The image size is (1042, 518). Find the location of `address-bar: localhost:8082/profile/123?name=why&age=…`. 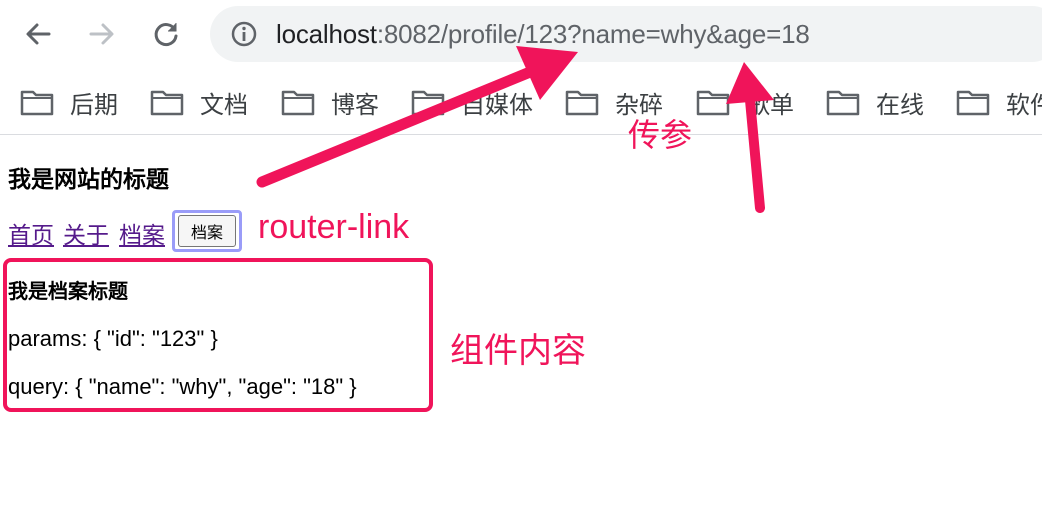

address-bar: localhost:8082/profile/123?name=why&age=… is located at coordinates (626, 34).